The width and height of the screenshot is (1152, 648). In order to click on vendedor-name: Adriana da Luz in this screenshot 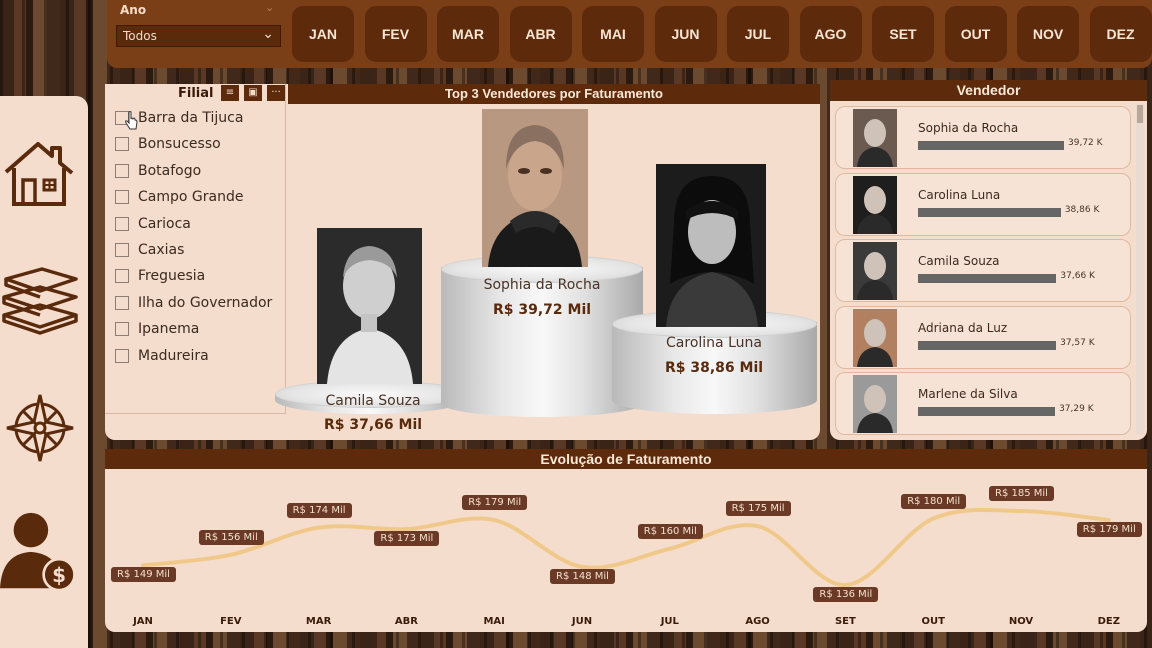, I will do `click(963, 327)`.